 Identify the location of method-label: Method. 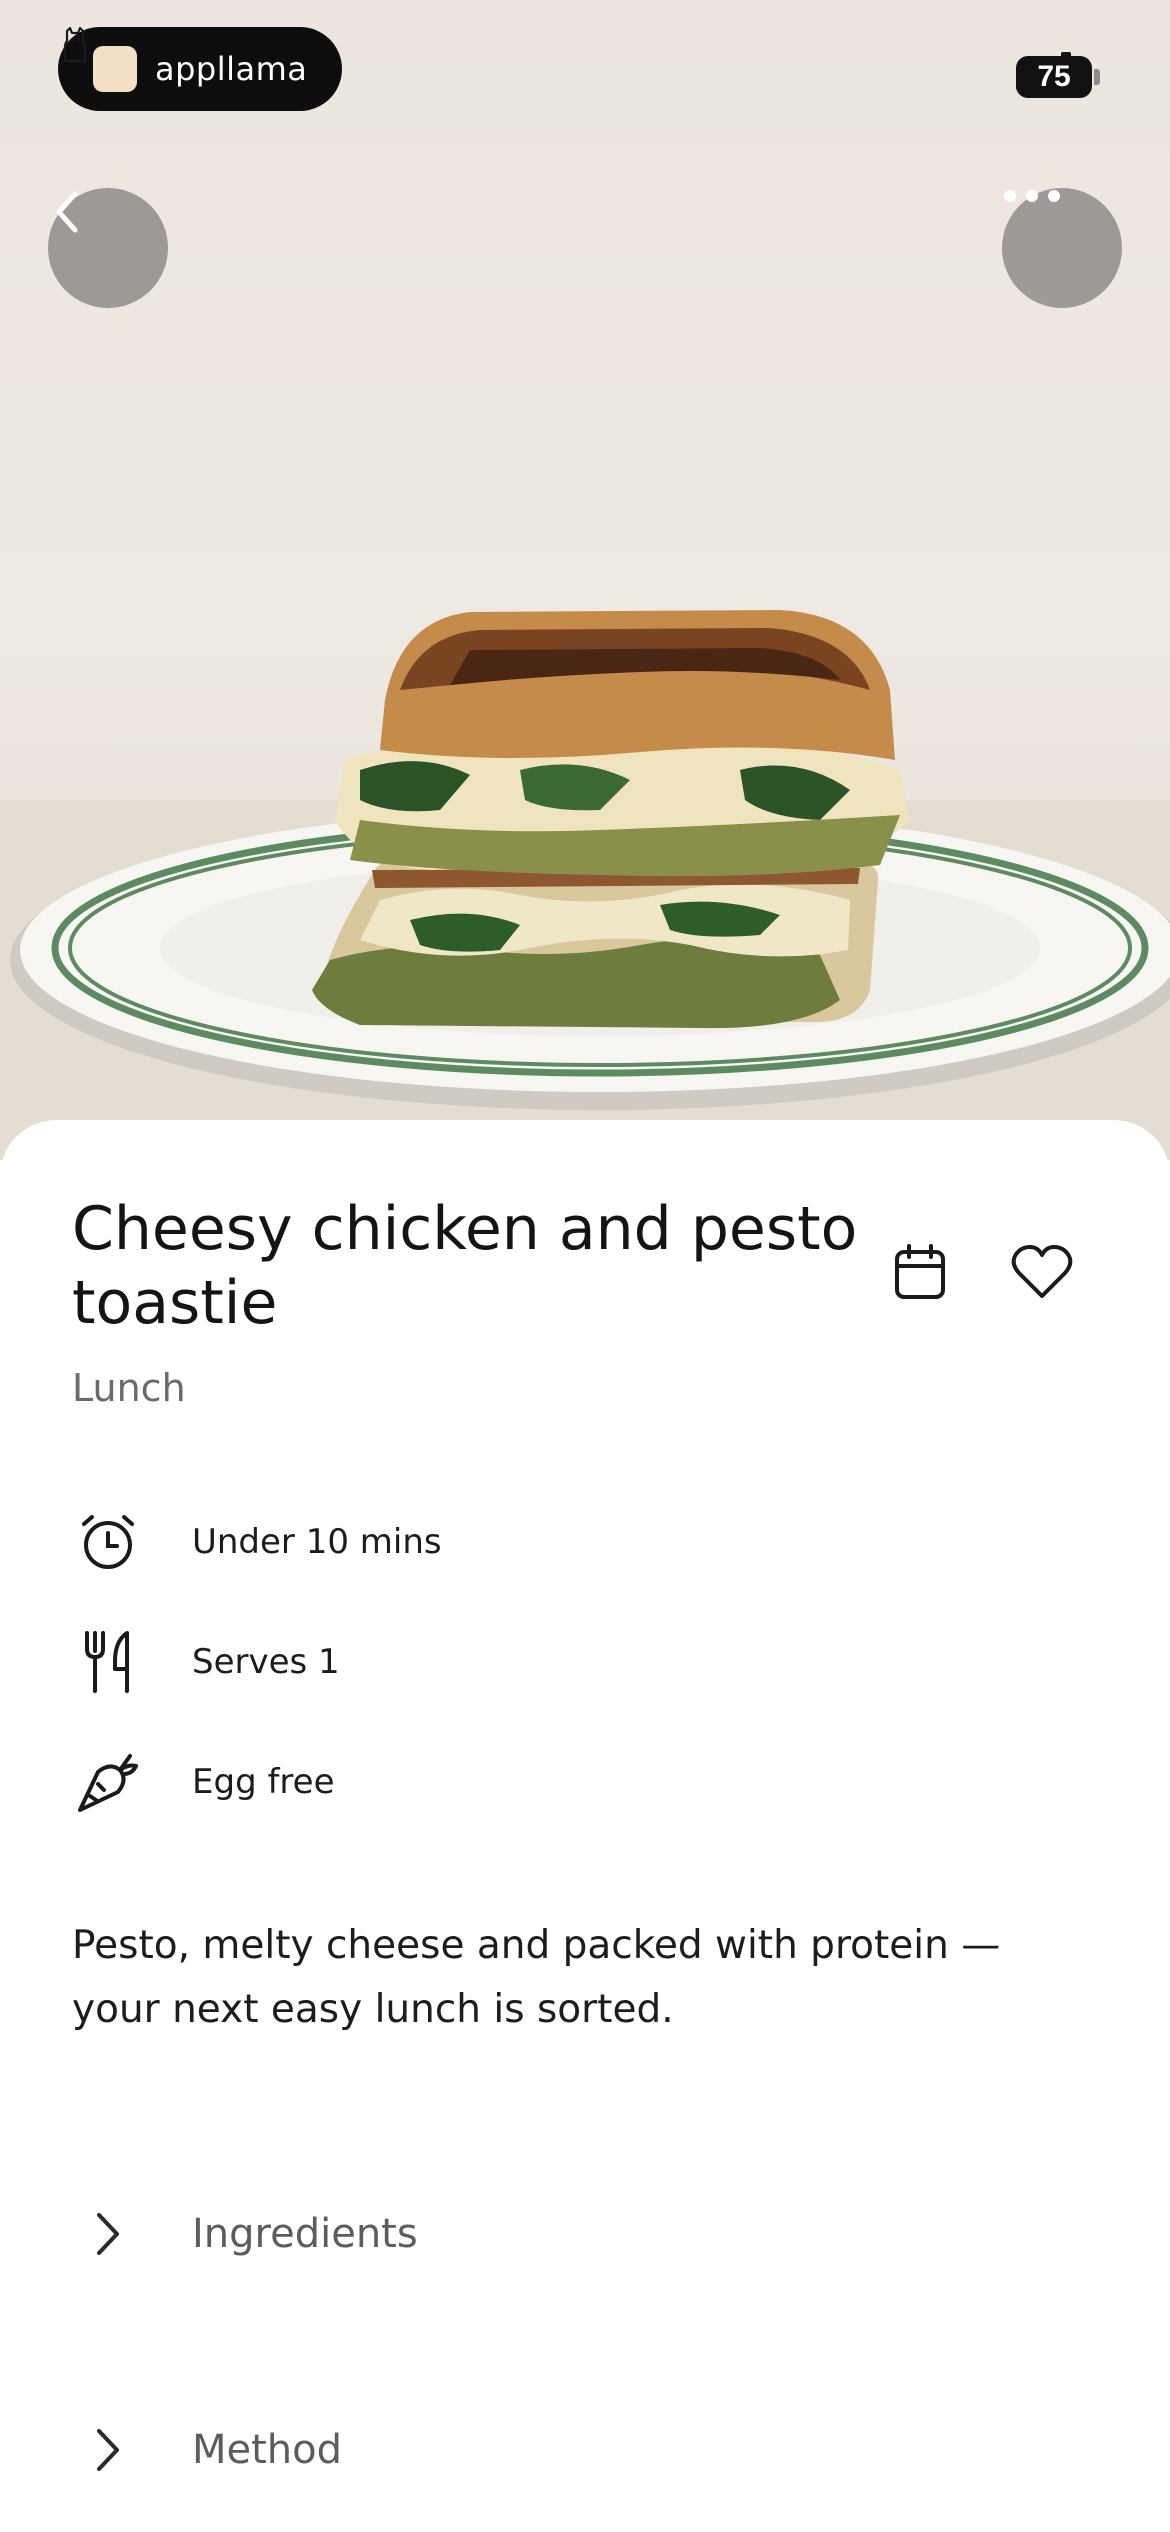
(267, 2450).